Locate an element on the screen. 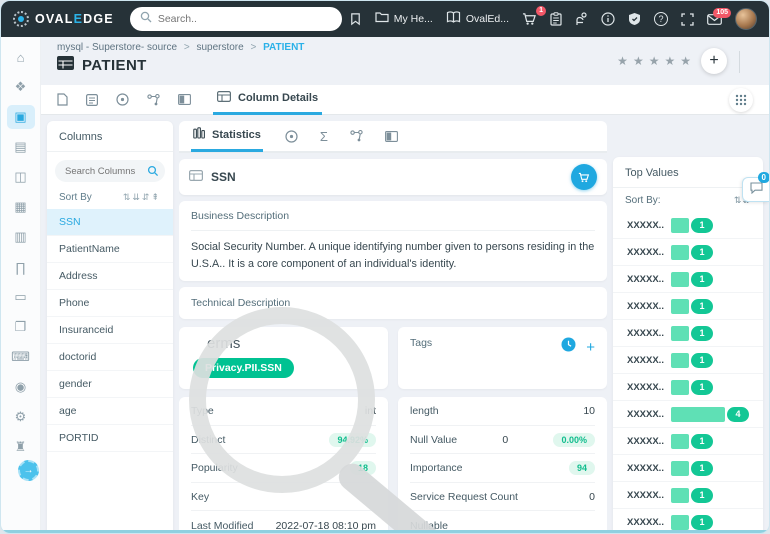  clipboard-icon is located at coordinates (556, 19).